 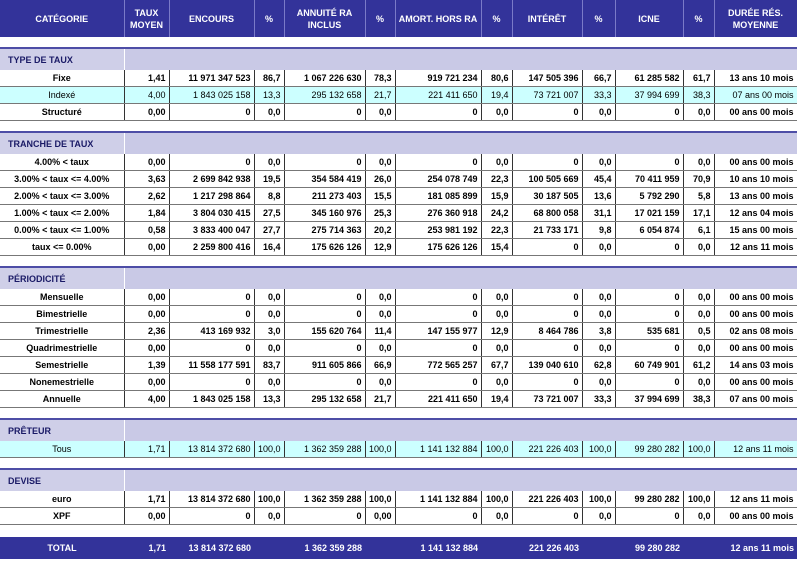 I want to click on cell-icne: 37 994 699, so click(x=649, y=95).